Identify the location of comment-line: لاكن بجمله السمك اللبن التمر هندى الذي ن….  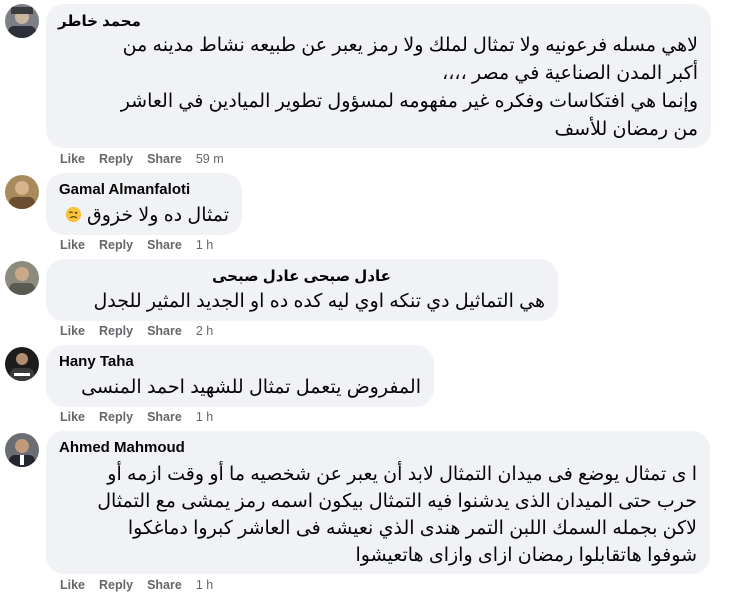
(412, 528).